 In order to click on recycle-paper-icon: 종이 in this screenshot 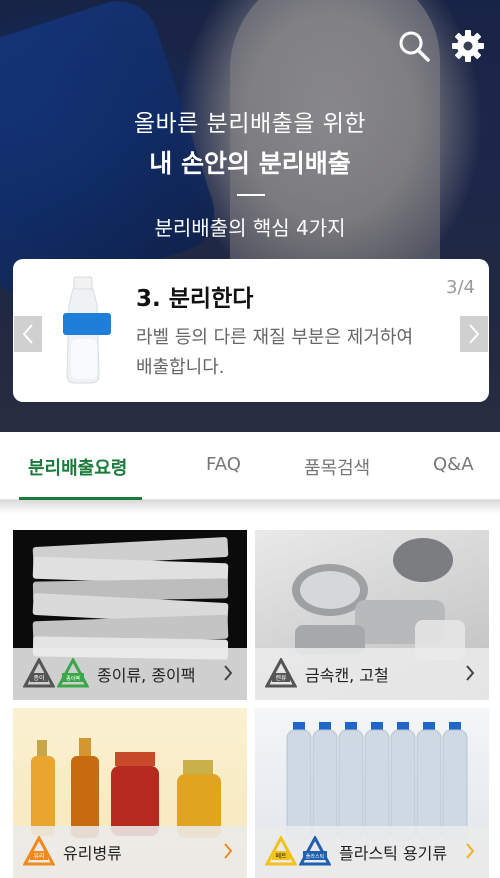, I will do `click(39, 673)`.